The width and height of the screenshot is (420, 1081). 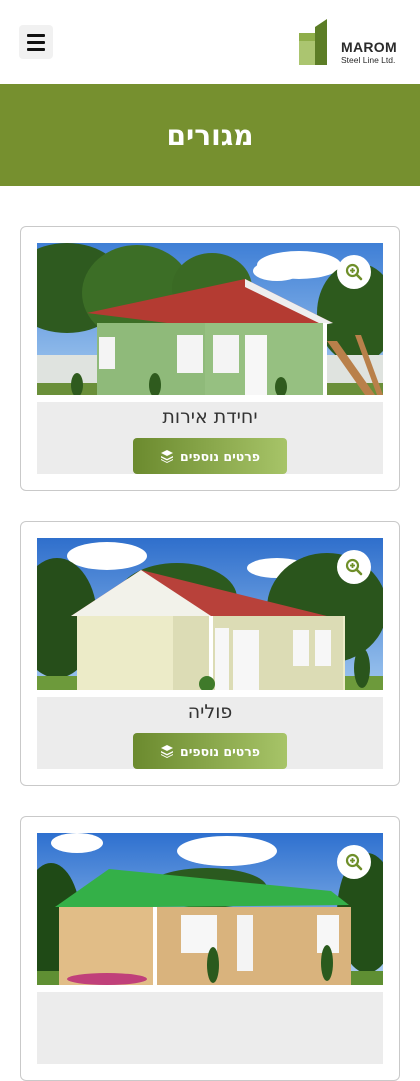 What do you see at coordinates (313, 42) in the screenshot?
I see `logo-mark-icon` at bounding box center [313, 42].